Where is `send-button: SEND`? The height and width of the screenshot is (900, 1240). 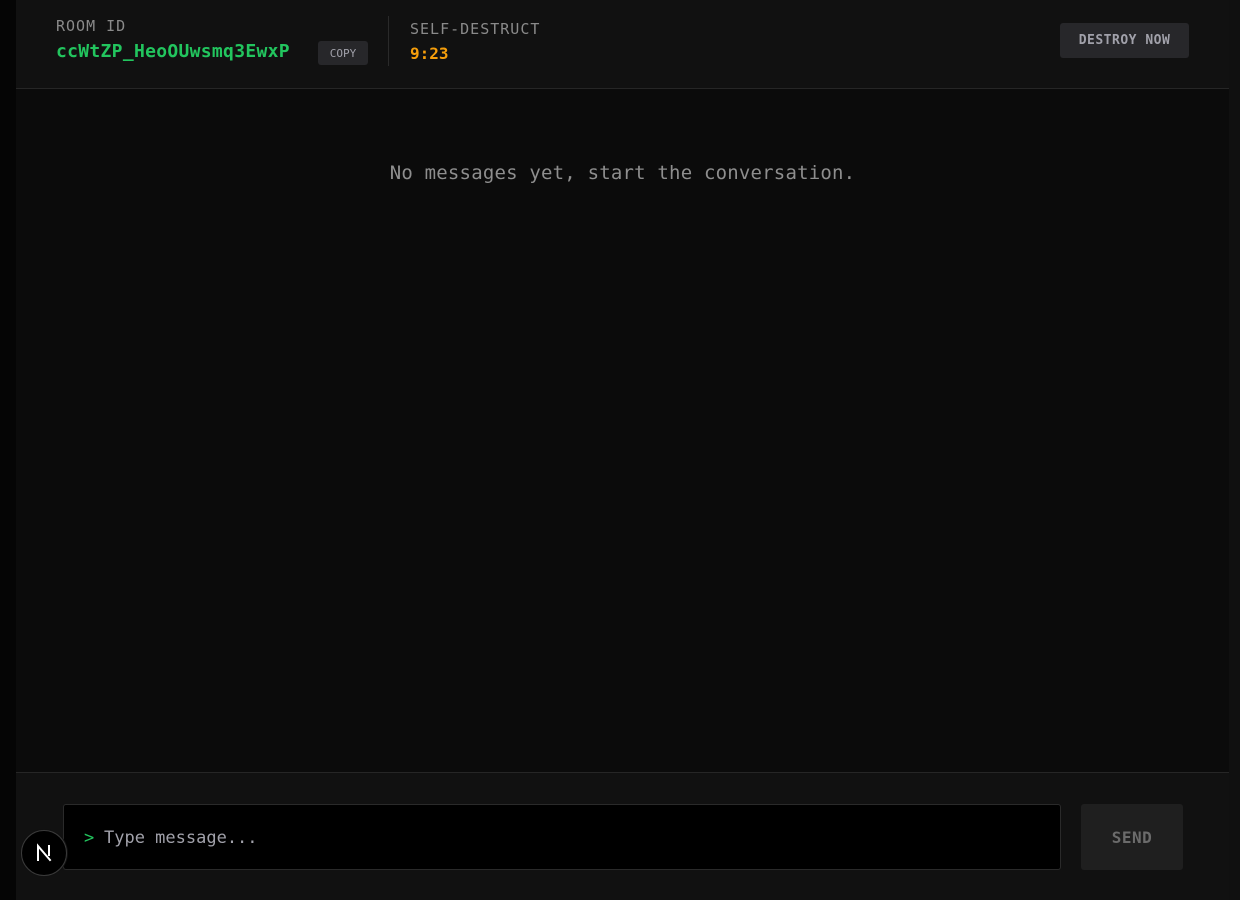 send-button: SEND is located at coordinates (1132, 837).